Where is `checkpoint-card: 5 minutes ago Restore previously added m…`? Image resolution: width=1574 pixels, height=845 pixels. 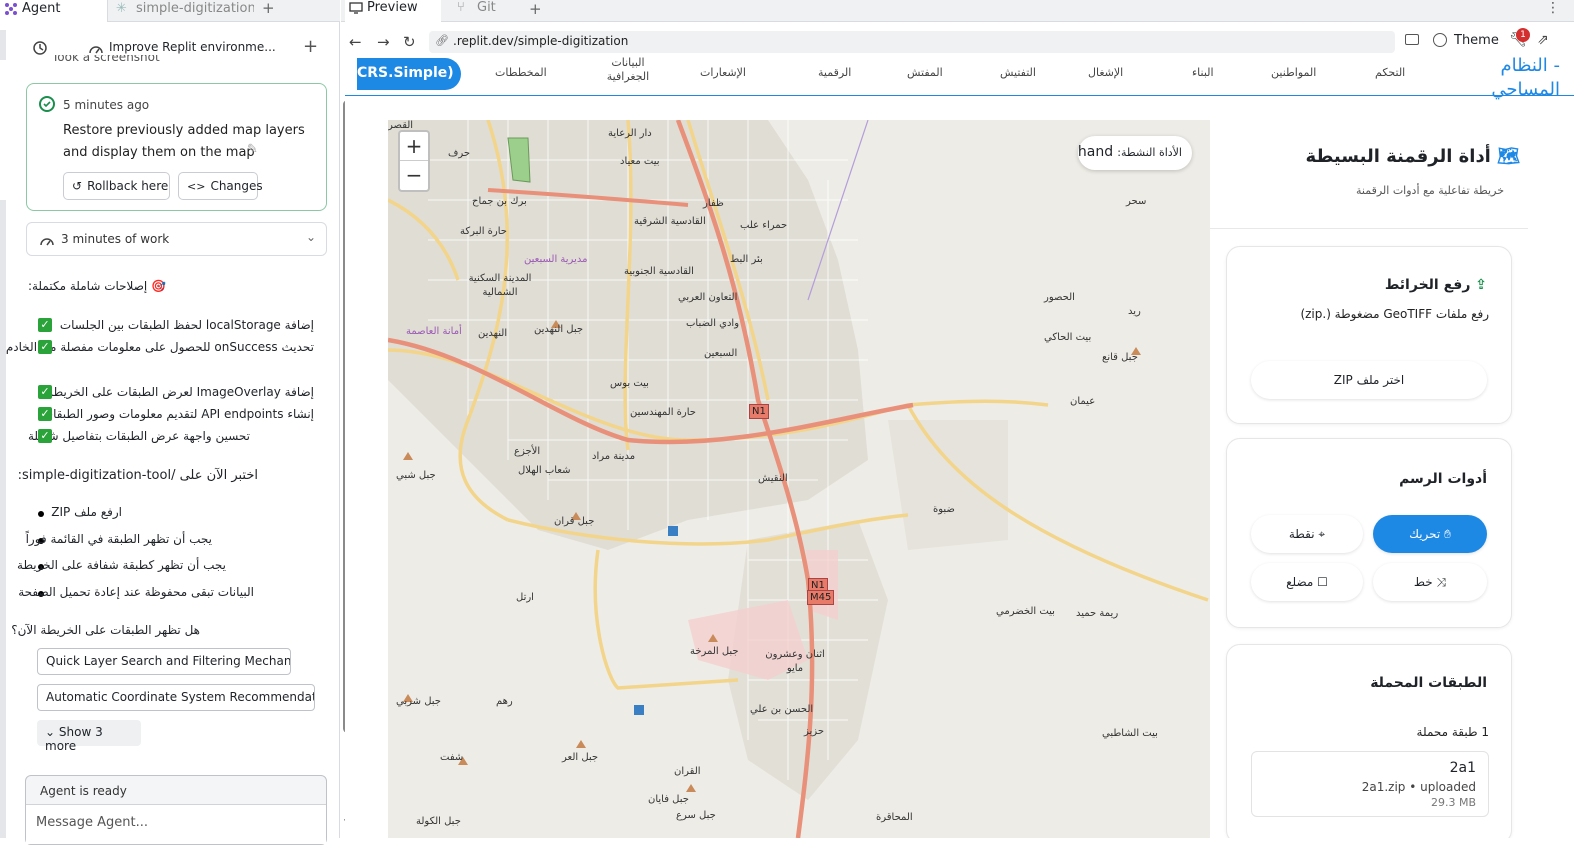 checkpoint-card: 5 minutes ago Restore previously added m… is located at coordinates (176, 147).